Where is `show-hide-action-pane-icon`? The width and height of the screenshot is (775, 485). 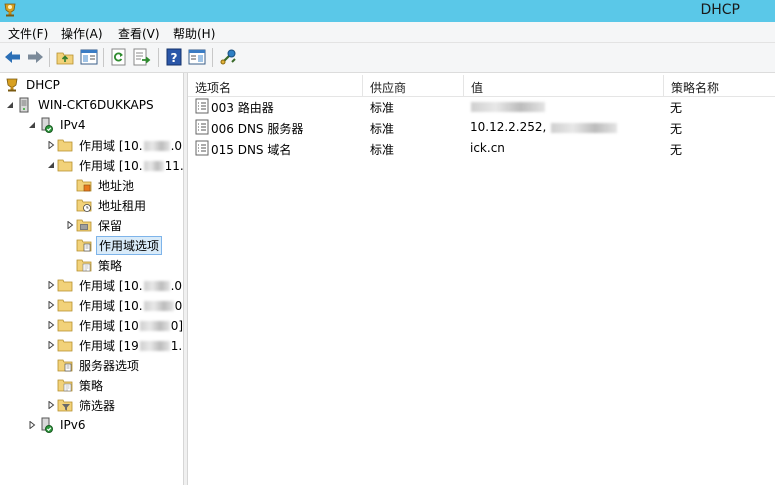
show-hide-action-pane-icon is located at coordinates (197, 57).